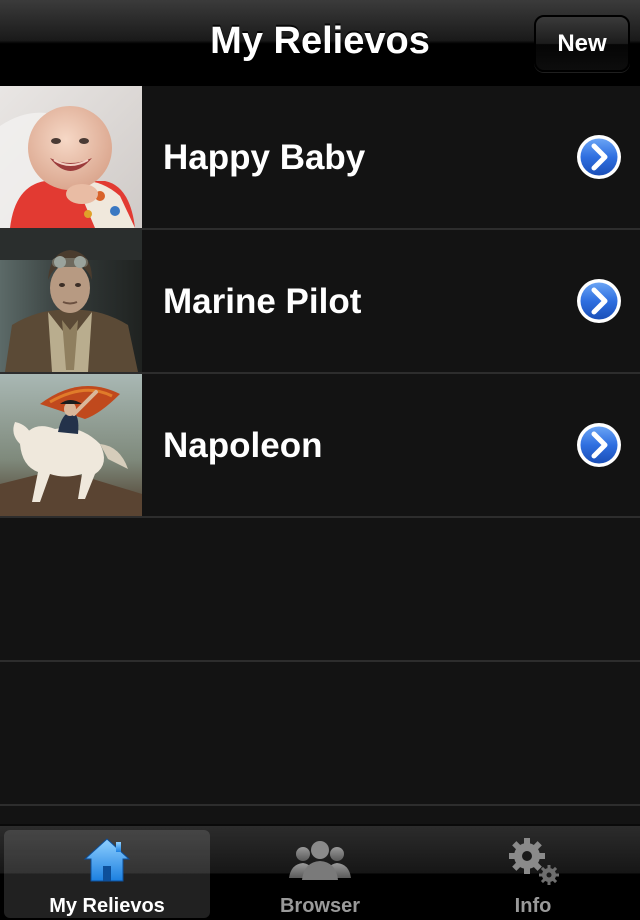 The height and width of the screenshot is (920, 640). I want to click on navigation-bar: My Relievos New, so click(320, 43).